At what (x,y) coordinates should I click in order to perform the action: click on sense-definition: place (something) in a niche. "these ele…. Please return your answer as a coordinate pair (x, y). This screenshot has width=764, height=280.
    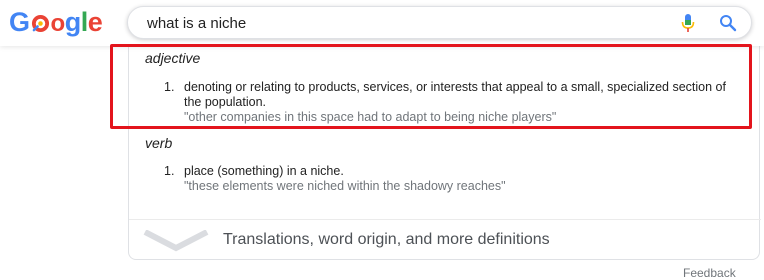
    Looking at the image, I should click on (464, 179).